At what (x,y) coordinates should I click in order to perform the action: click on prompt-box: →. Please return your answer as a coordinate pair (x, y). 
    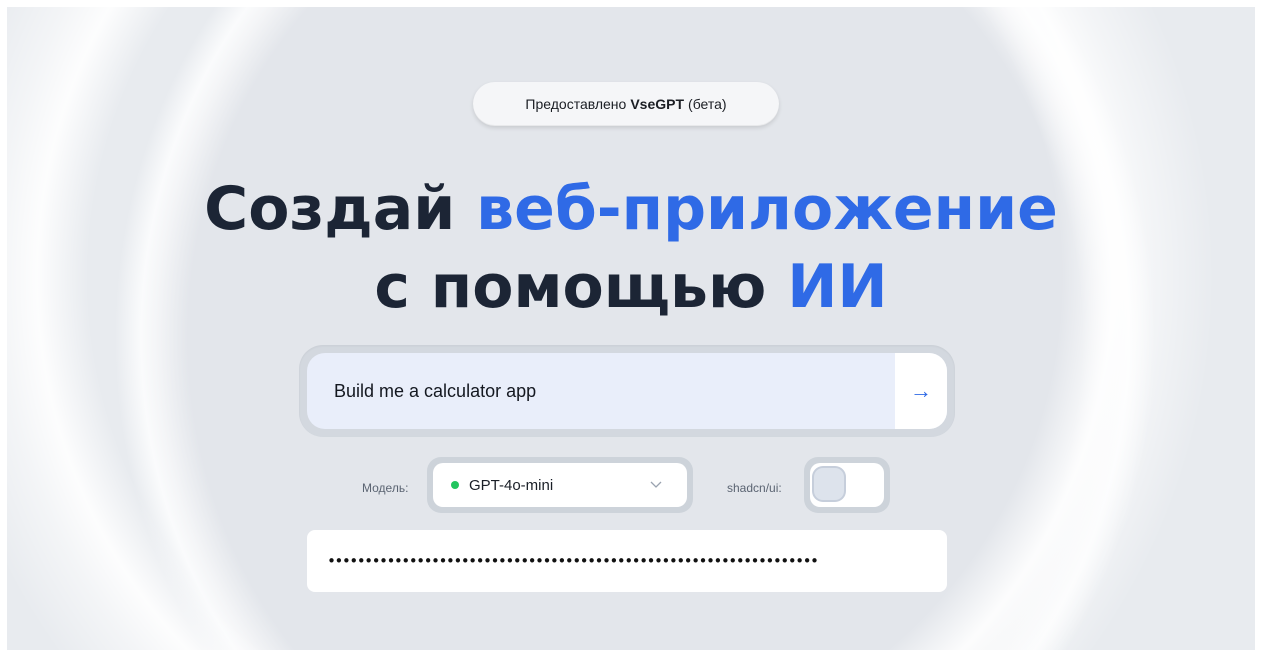
    Looking at the image, I should click on (627, 391).